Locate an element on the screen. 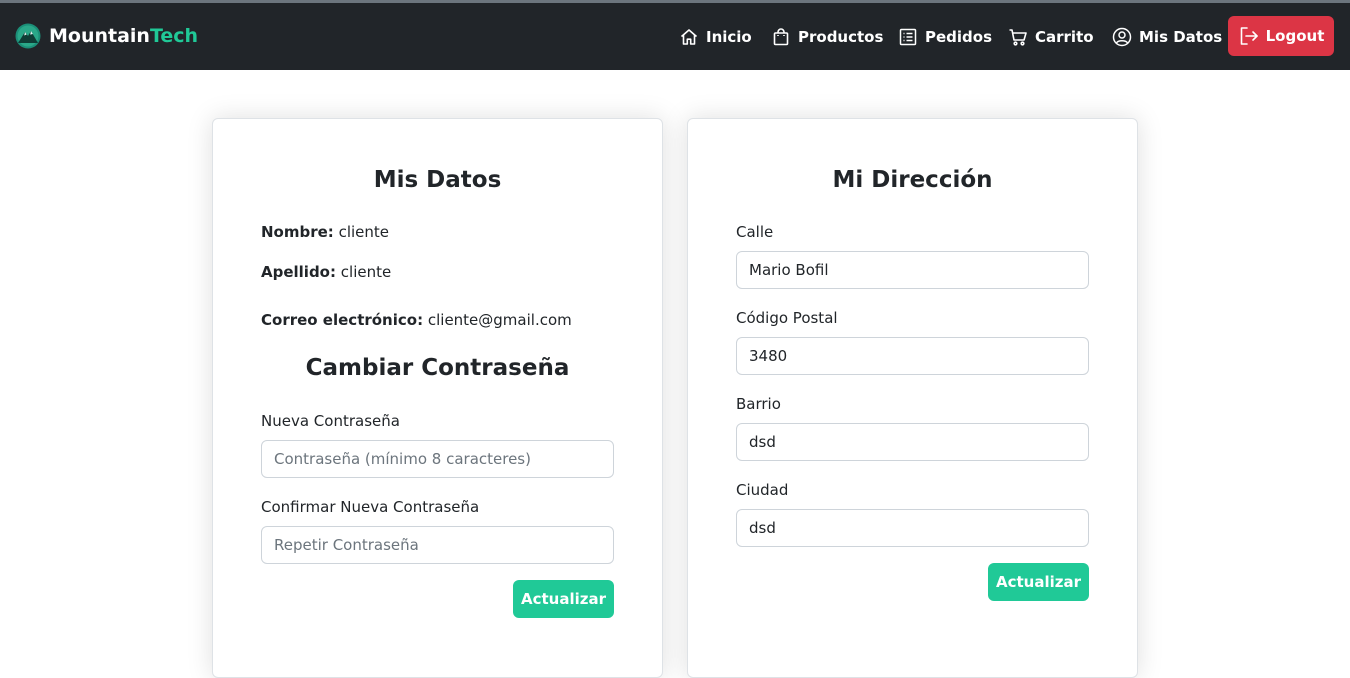  codigo-postal-input is located at coordinates (912, 356).